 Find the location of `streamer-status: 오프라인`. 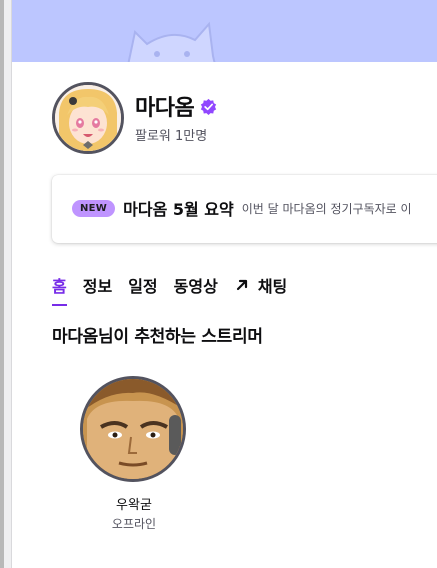

streamer-status: 오프라인 is located at coordinates (134, 524).